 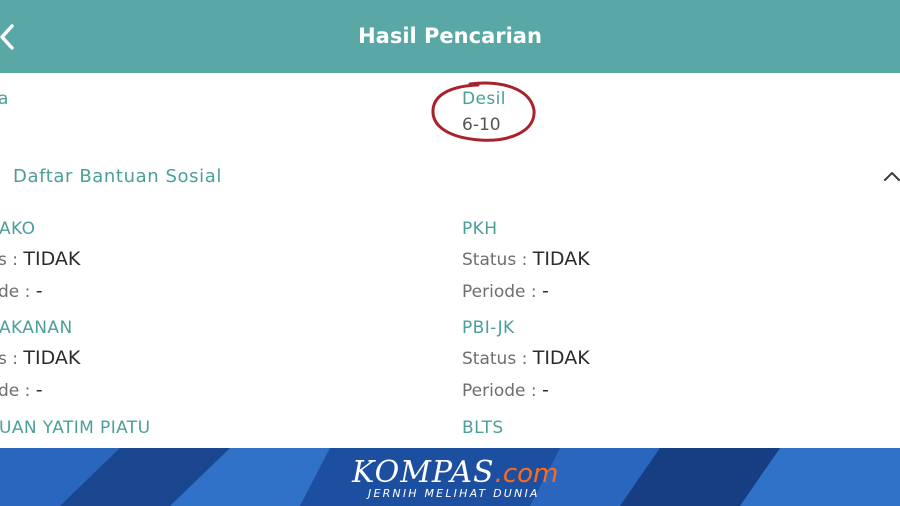 I want to click on program-name: AKO, so click(x=18, y=229).